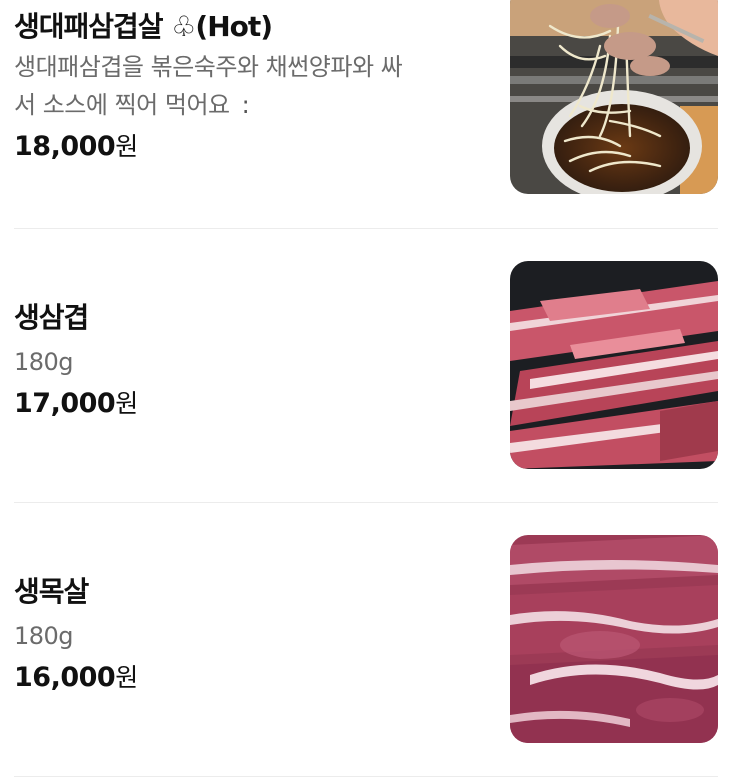  What do you see at coordinates (208, 67) in the screenshot?
I see `menu-item-description-line: 생대패삼겹을 볶은숙주와 채썬양파와 싸` at bounding box center [208, 67].